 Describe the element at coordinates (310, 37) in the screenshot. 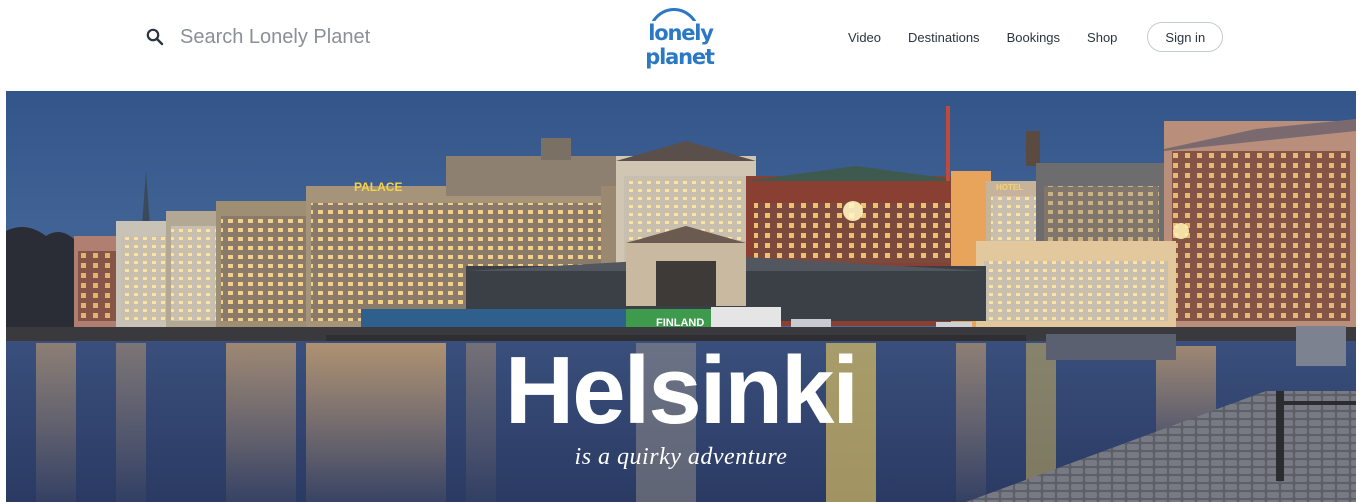

I see `search-input` at that location.